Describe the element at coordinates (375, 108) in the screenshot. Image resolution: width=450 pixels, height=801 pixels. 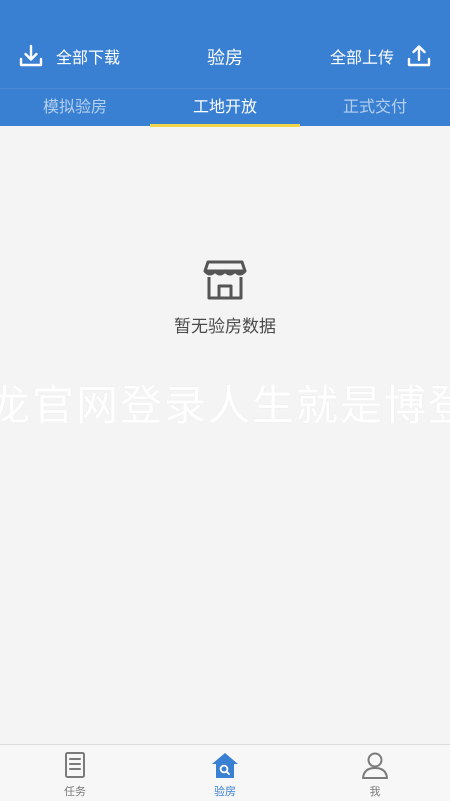
I see `tab-formal-delivery: 正式交付` at that location.